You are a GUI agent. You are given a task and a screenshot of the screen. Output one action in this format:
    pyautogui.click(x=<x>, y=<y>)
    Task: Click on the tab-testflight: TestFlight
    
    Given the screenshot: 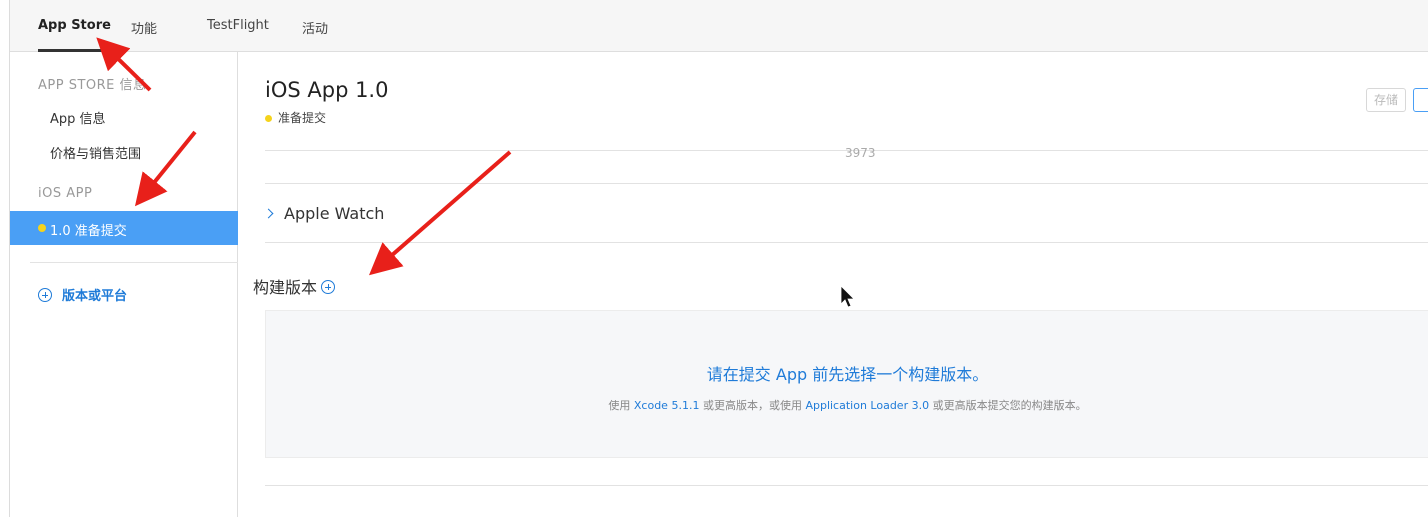 What is the action you would take?
    pyautogui.click(x=238, y=25)
    